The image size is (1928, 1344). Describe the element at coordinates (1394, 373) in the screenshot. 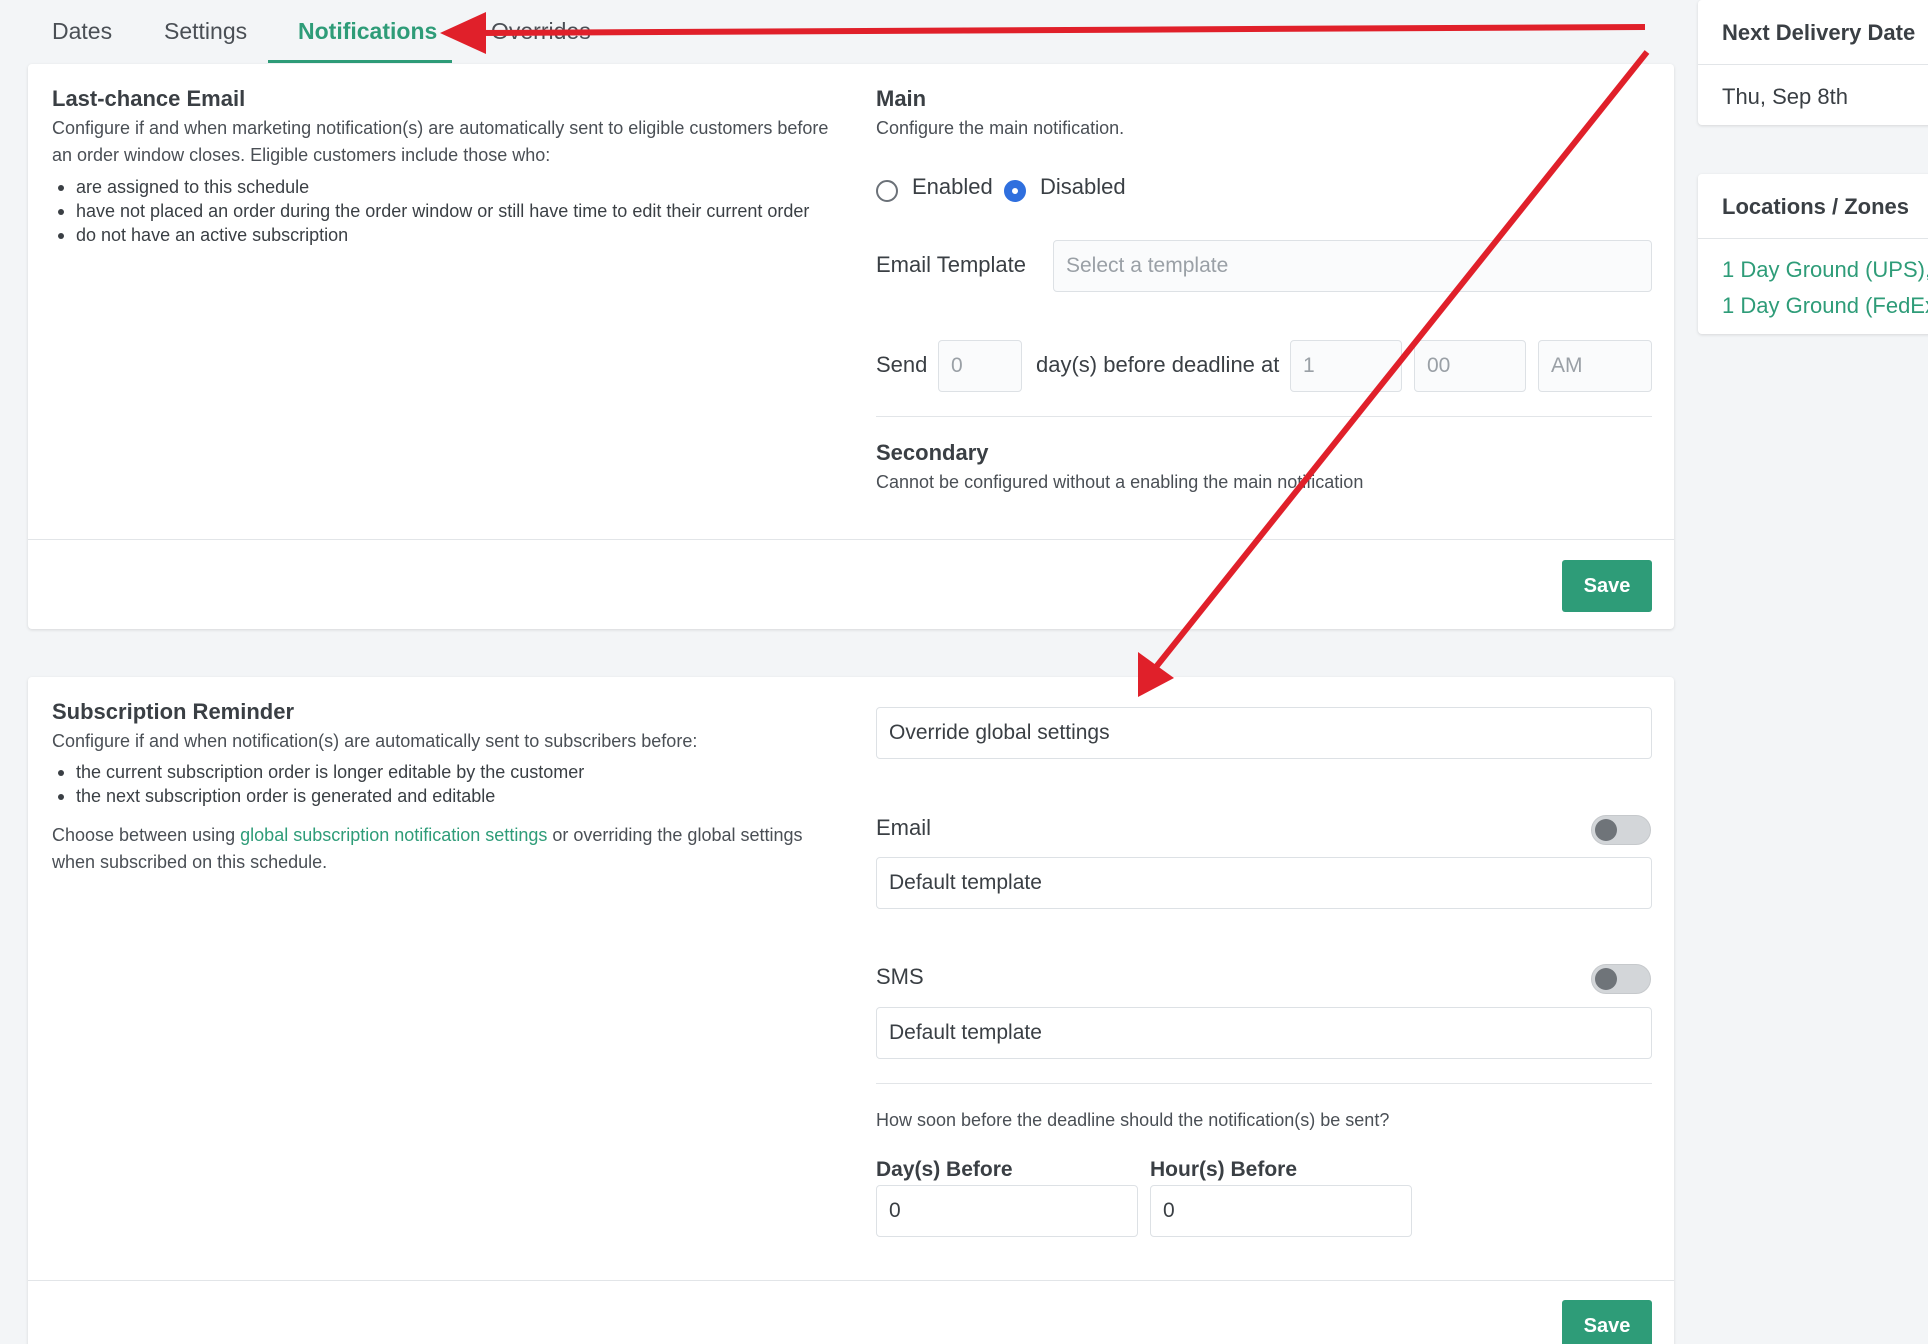

I see `arrow-to-override-select` at that location.